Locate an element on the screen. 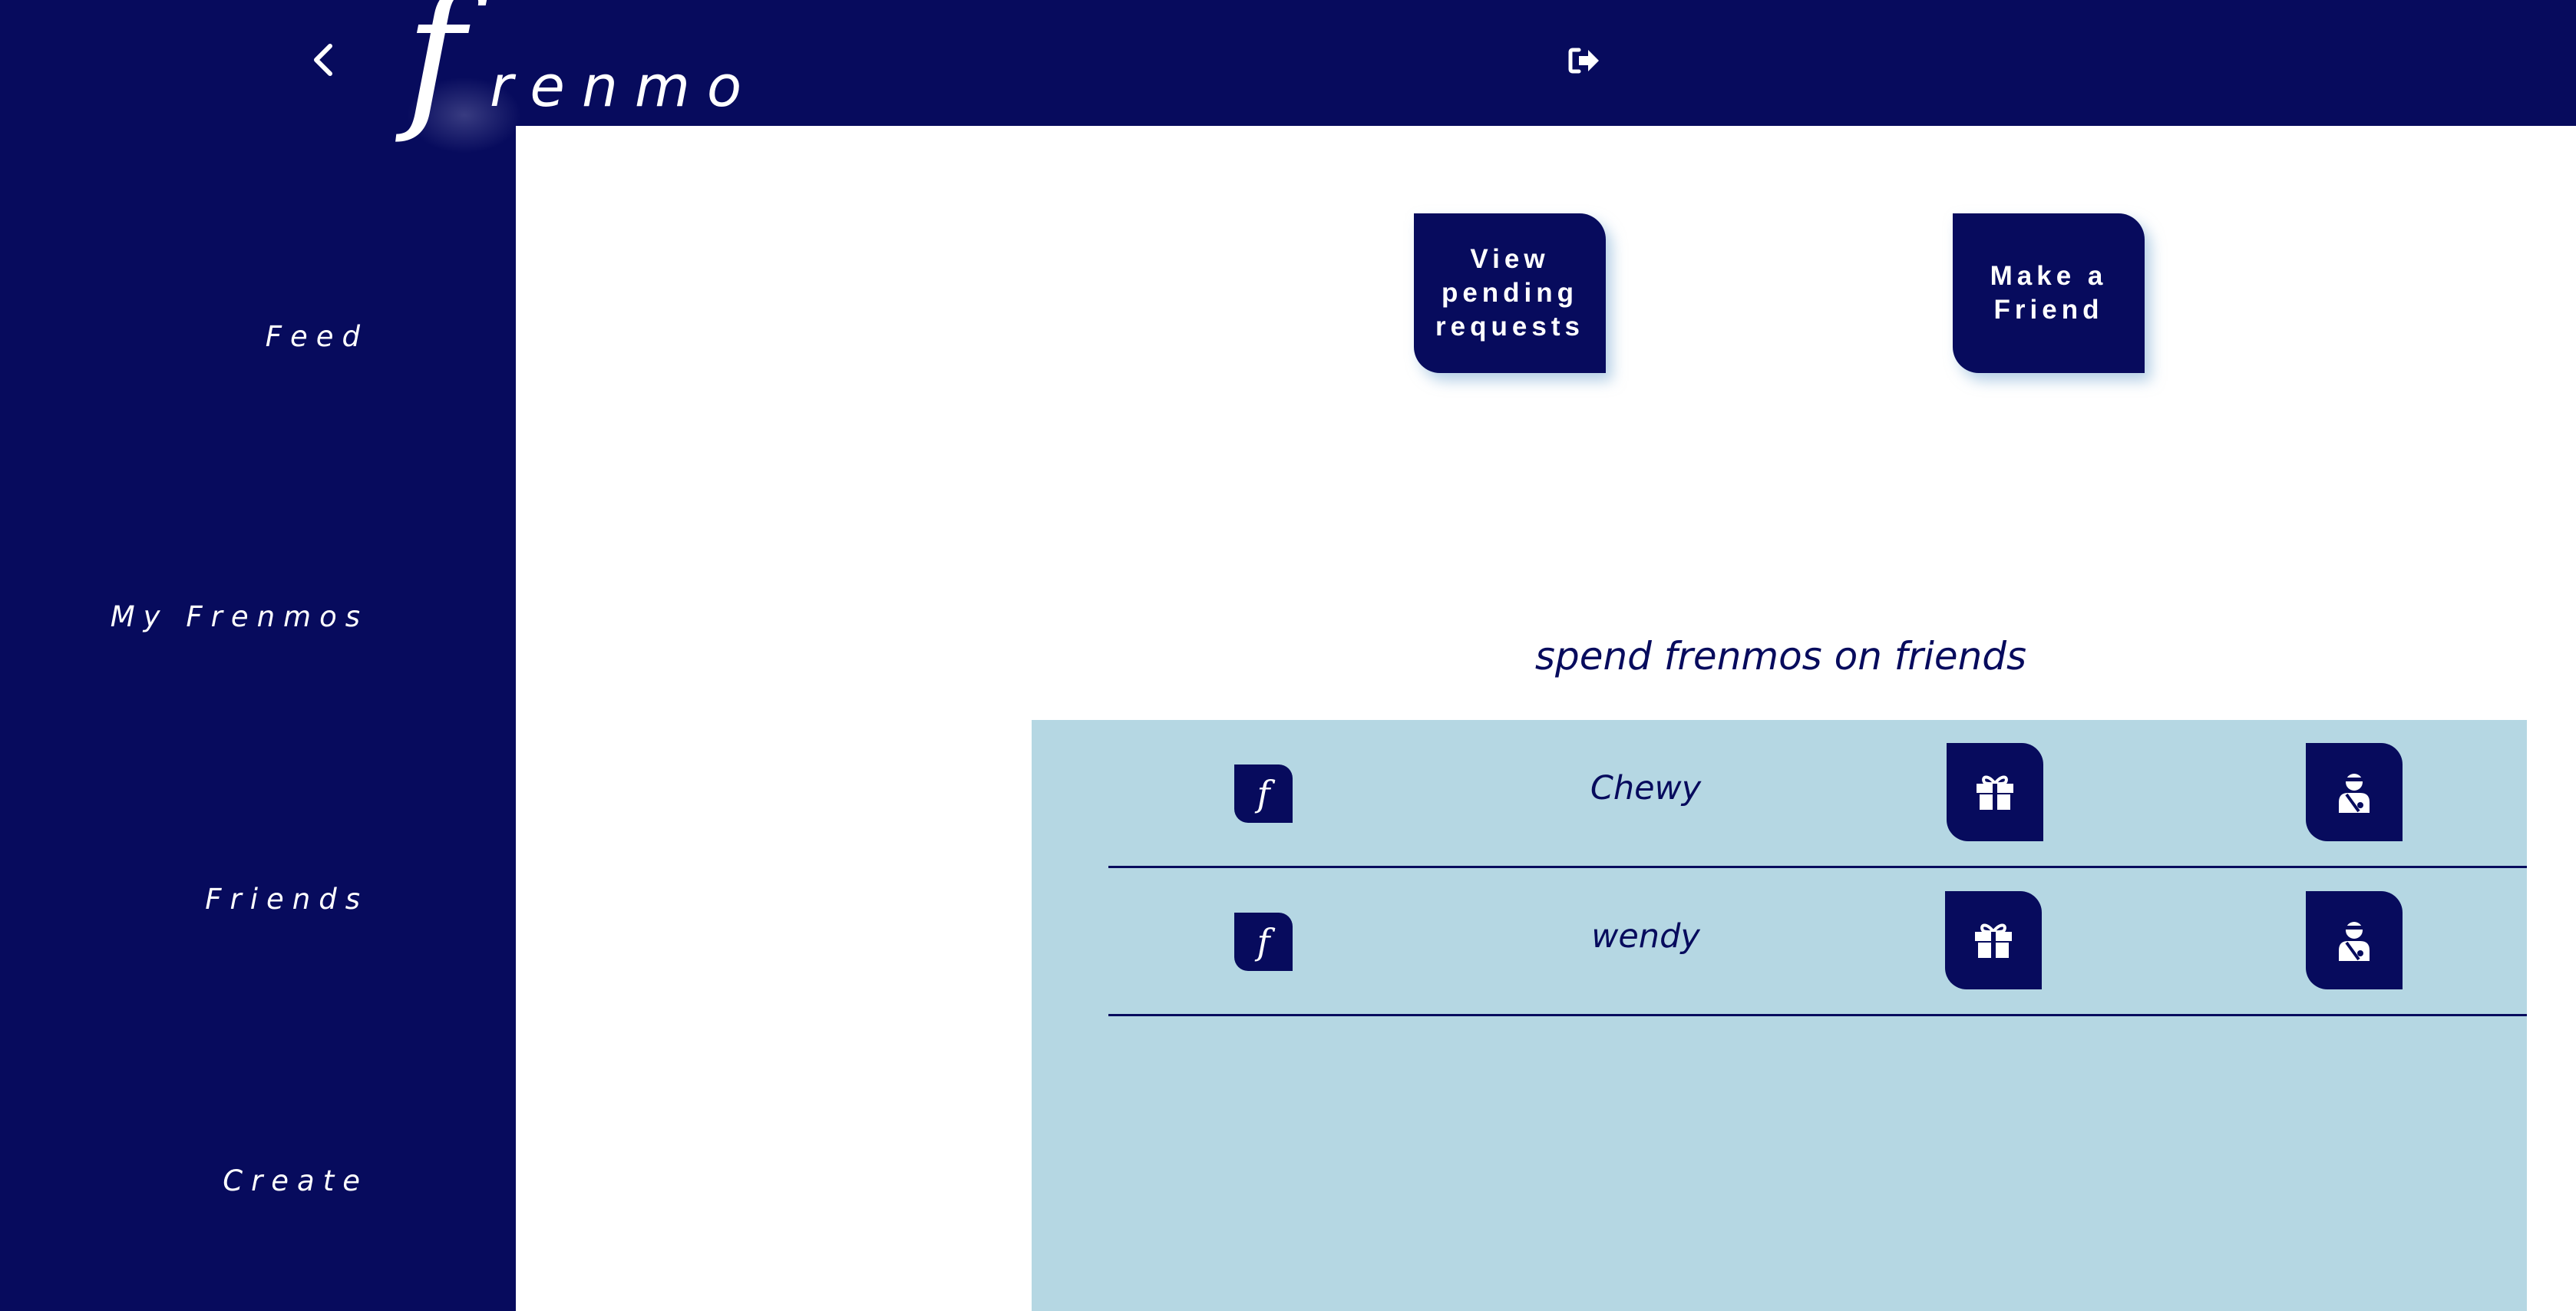 The height and width of the screenshot is (1311, 2576). sidebar-item-my-frenmos: My Frenmos is located at coordinates (239, 616).